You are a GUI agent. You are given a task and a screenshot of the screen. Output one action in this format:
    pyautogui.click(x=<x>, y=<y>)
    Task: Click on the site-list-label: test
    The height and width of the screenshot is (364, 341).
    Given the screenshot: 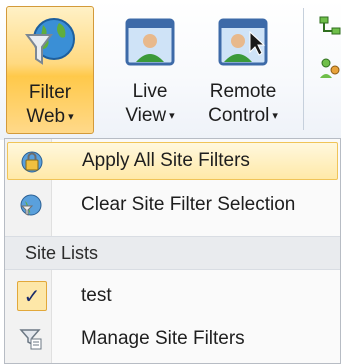 What is the action you would take?
    pyautogui.click(x=96, y=295)
    